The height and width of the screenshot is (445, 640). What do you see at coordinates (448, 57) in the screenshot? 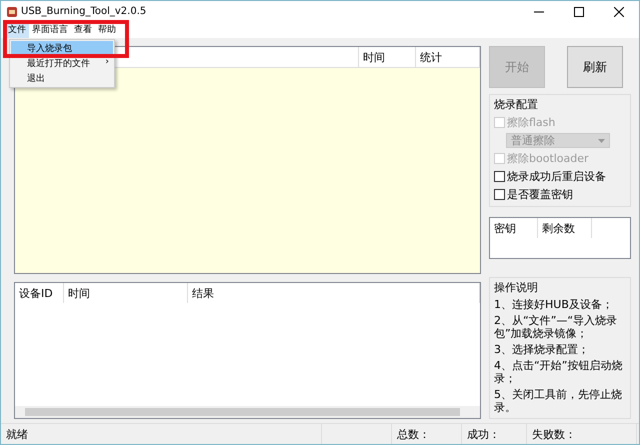
I see `column-header: 统计` at bounding box center [448, 57].